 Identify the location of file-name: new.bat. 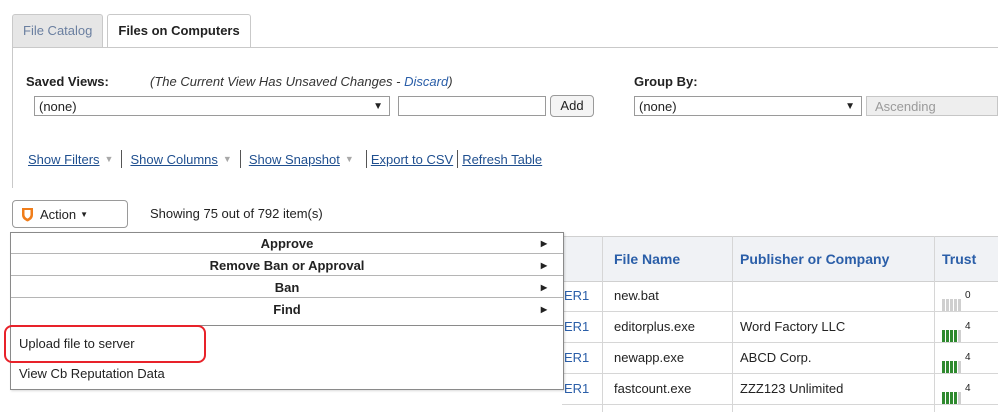
(636, 295).